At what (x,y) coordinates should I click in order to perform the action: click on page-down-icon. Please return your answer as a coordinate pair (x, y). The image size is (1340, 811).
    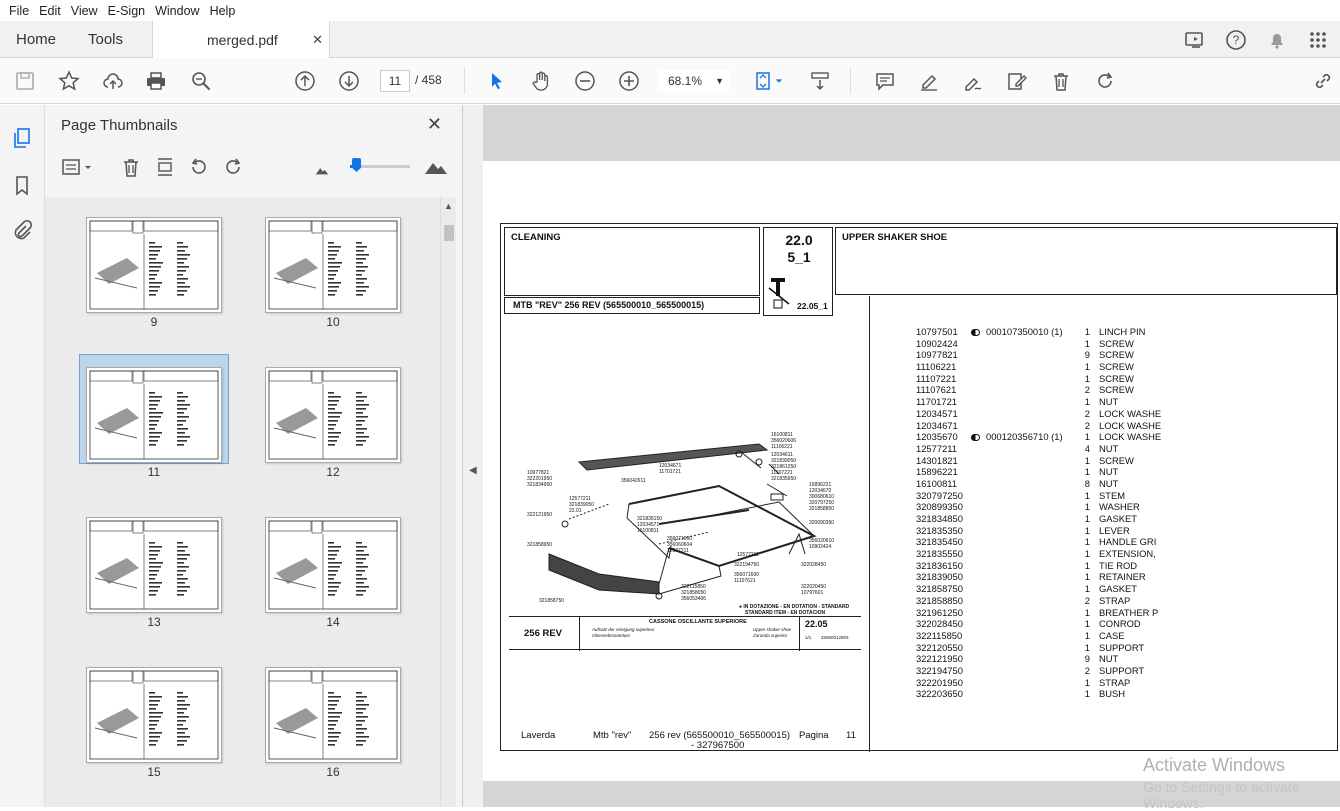
    Looking at the image, I should click on (349, 81).